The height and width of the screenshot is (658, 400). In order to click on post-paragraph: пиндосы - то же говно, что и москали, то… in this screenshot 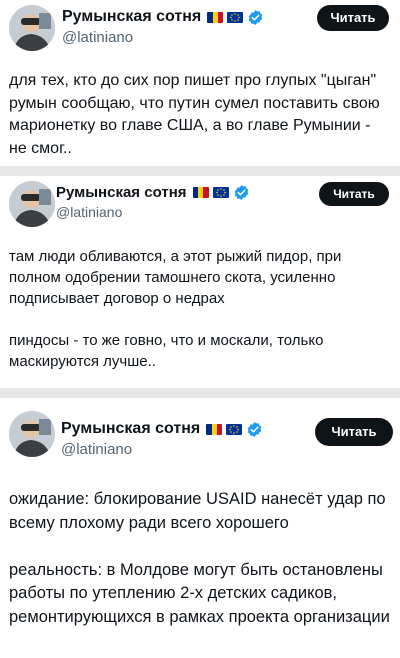, I will do `click(166, 351)`.